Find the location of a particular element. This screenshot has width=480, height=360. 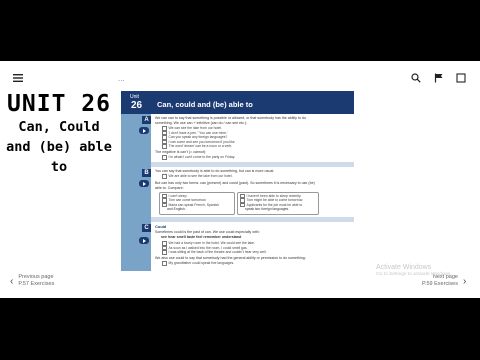

section-c-label: C is located at coordinates (146, 228).